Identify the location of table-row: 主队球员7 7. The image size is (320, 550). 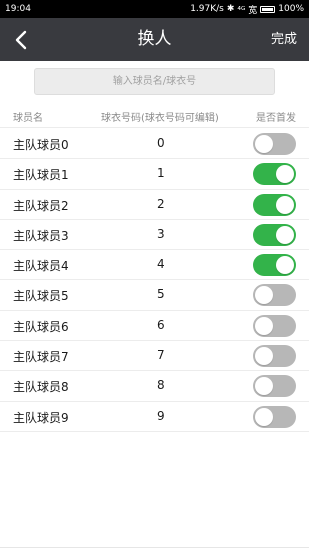
(154, 356).